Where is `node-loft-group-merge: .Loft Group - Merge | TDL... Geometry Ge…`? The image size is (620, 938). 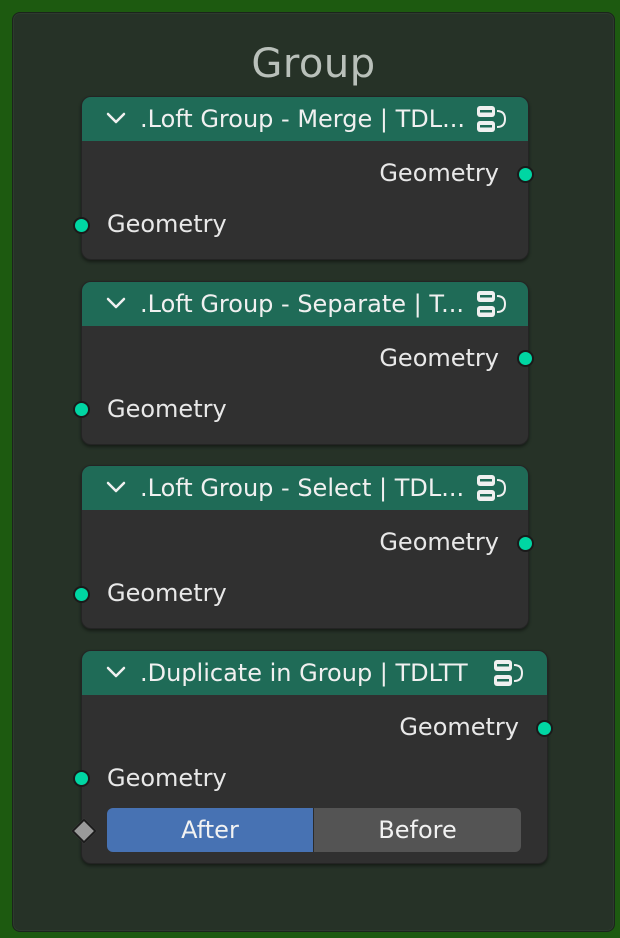 node-loft-group-merge: .Loft Group - Merge | TDL... Geometry Ge… is located at coordinates (303, 178).